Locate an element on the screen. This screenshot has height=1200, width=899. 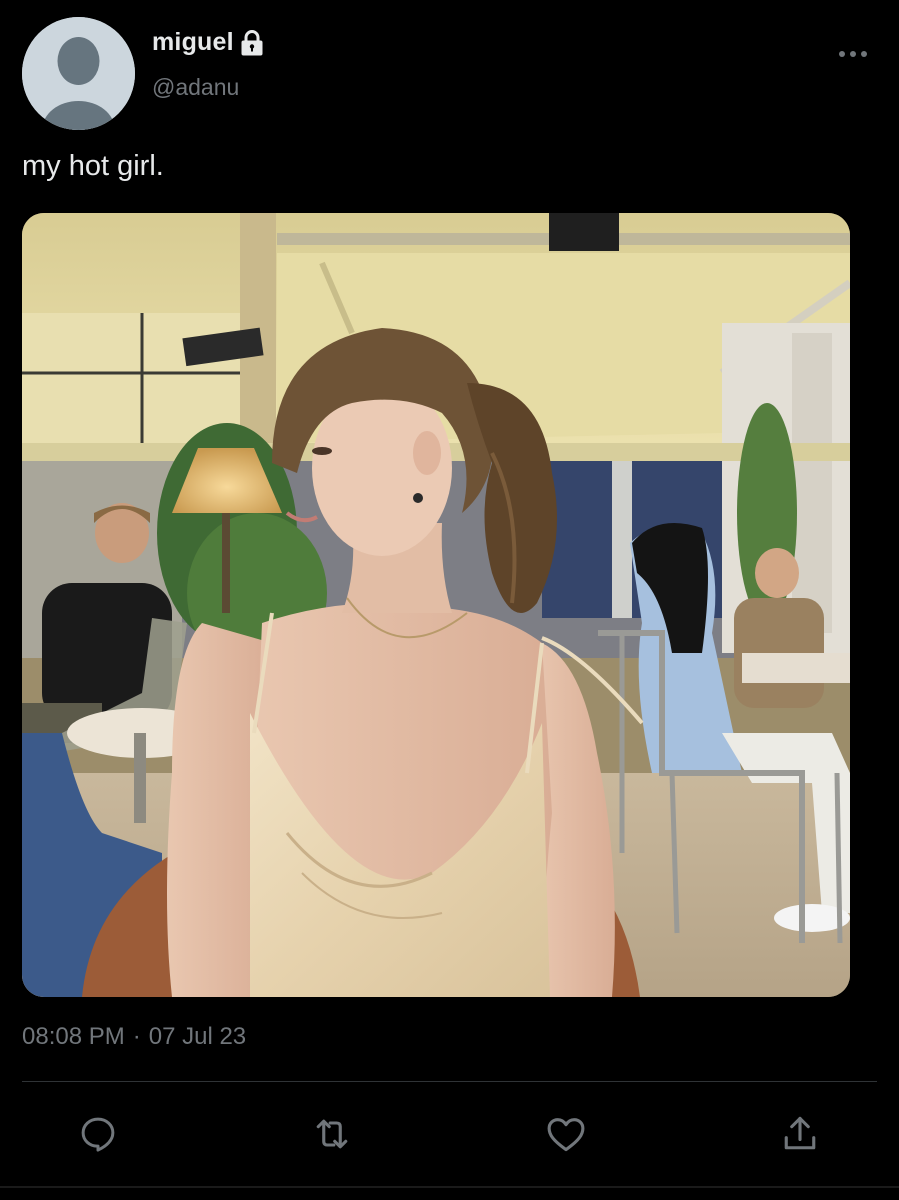
tweet-time: 08:08 PM is located at coordinates (73, 1036).